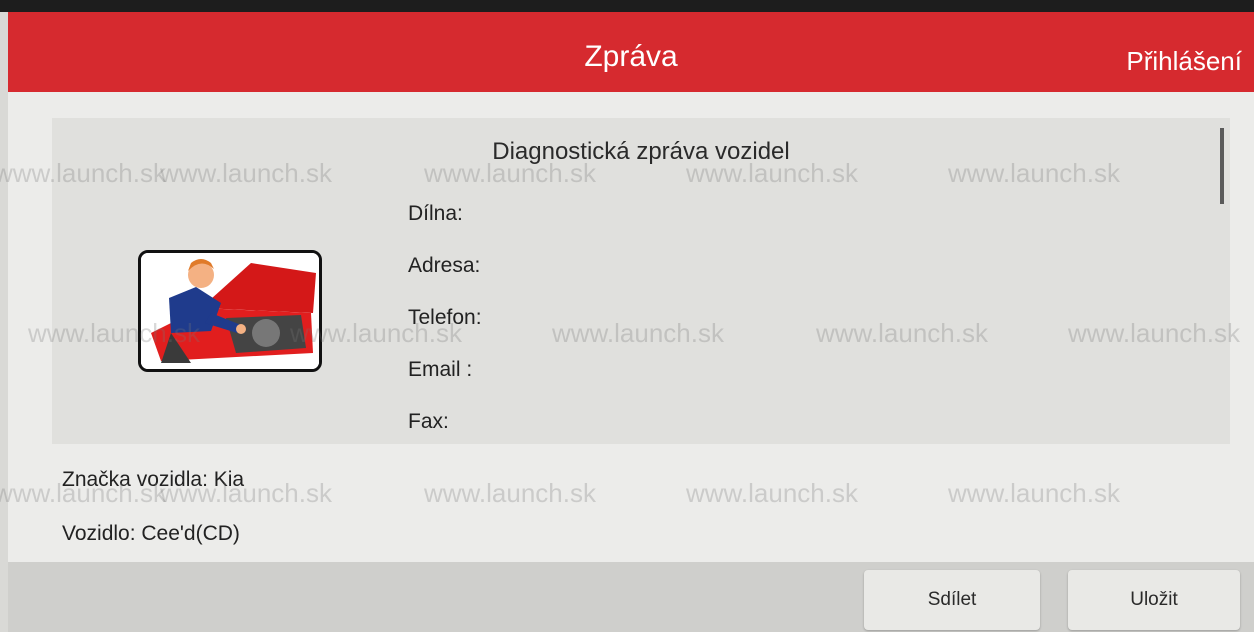 The image size is (1254, 632). Describe the element at coordinates (627, 6) in the screenshot. I see `status-bar` at that location.